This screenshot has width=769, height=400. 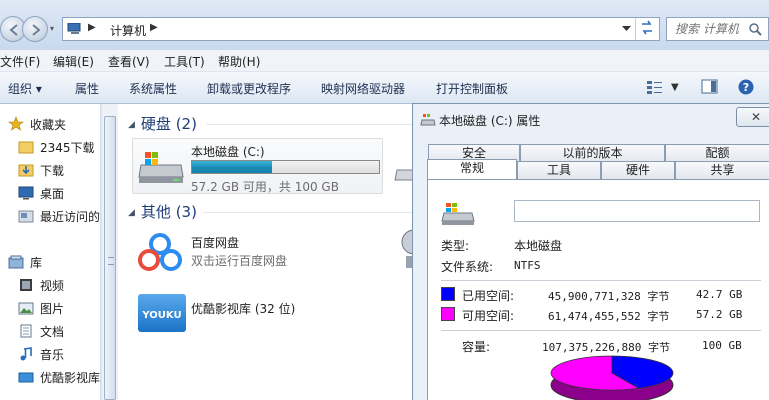 What do you see at coordinates (722, 170) in the screenshot?
I see `tab-sharing: 共享` at bounding box center [722, 170].